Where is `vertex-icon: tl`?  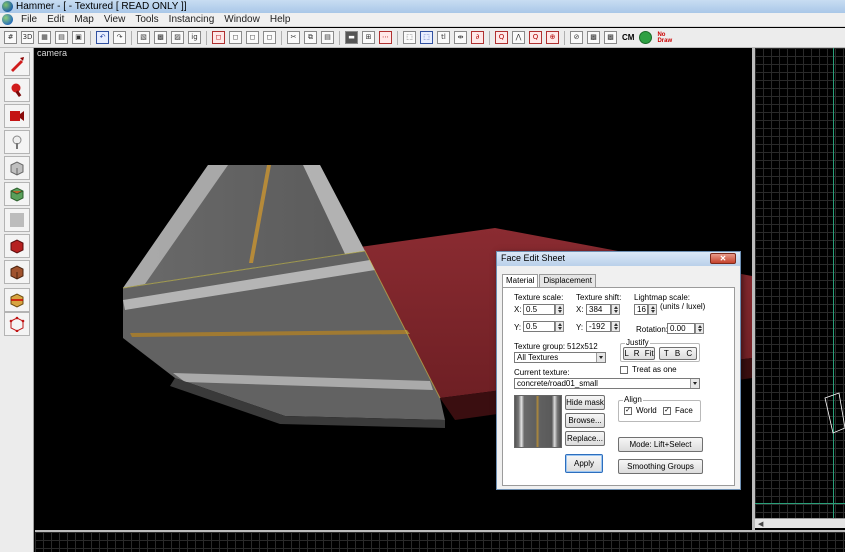 vertex-icon: tl is located at coordinates (443, 37).